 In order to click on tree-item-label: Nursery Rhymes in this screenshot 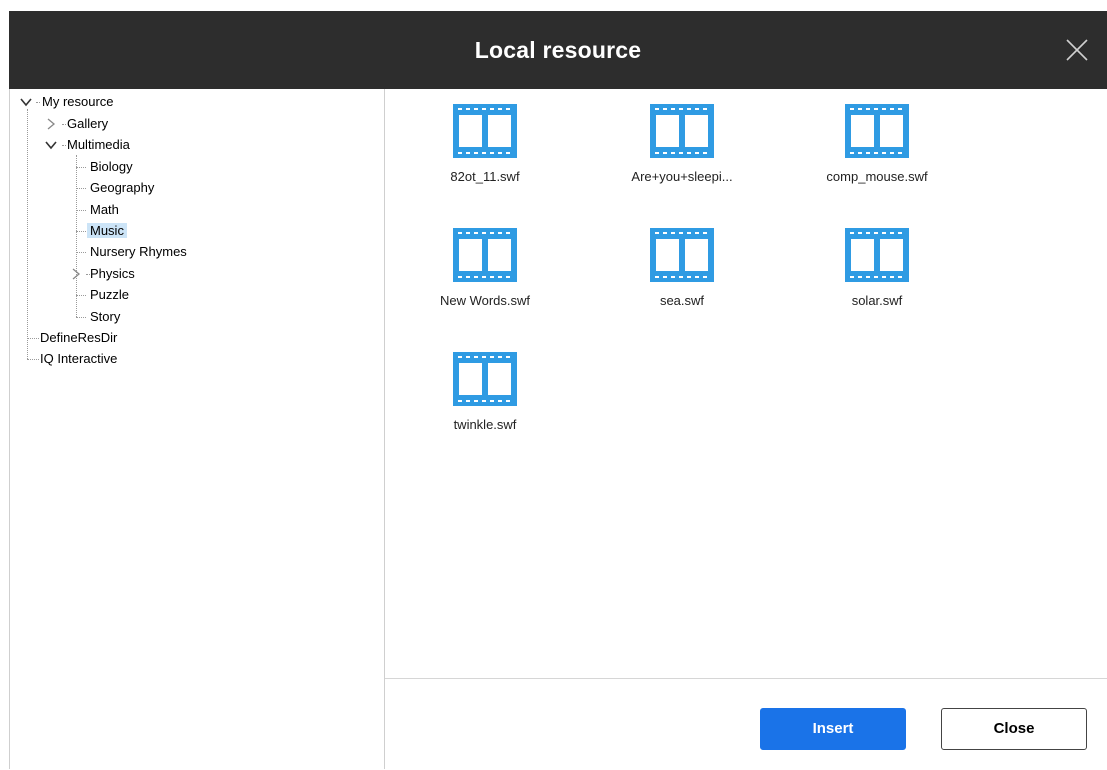, I will do `click(138, 251)`.